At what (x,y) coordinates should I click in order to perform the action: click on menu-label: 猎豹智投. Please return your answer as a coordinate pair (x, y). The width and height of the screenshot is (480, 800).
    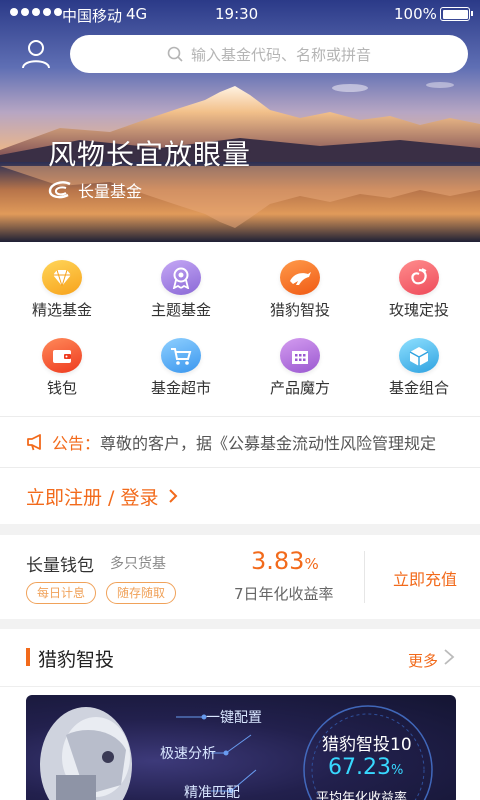
    Looking at the image, I should click on (299, 310).